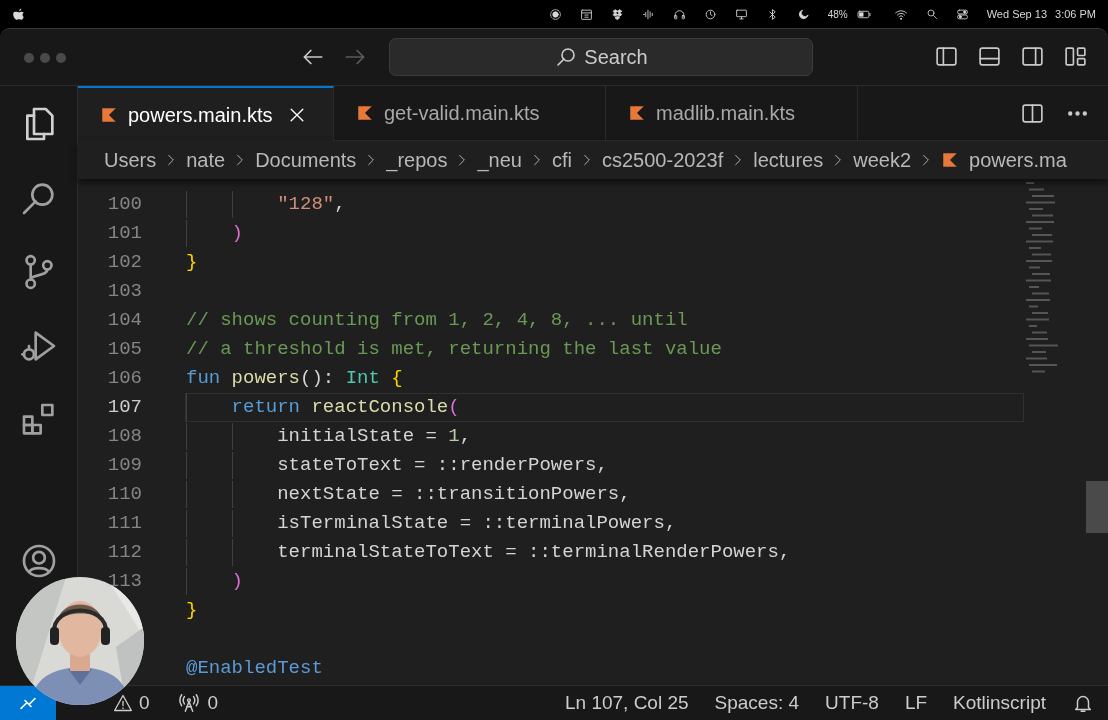  I want to click on breadcrumb-item: Users, so click(130, 160).